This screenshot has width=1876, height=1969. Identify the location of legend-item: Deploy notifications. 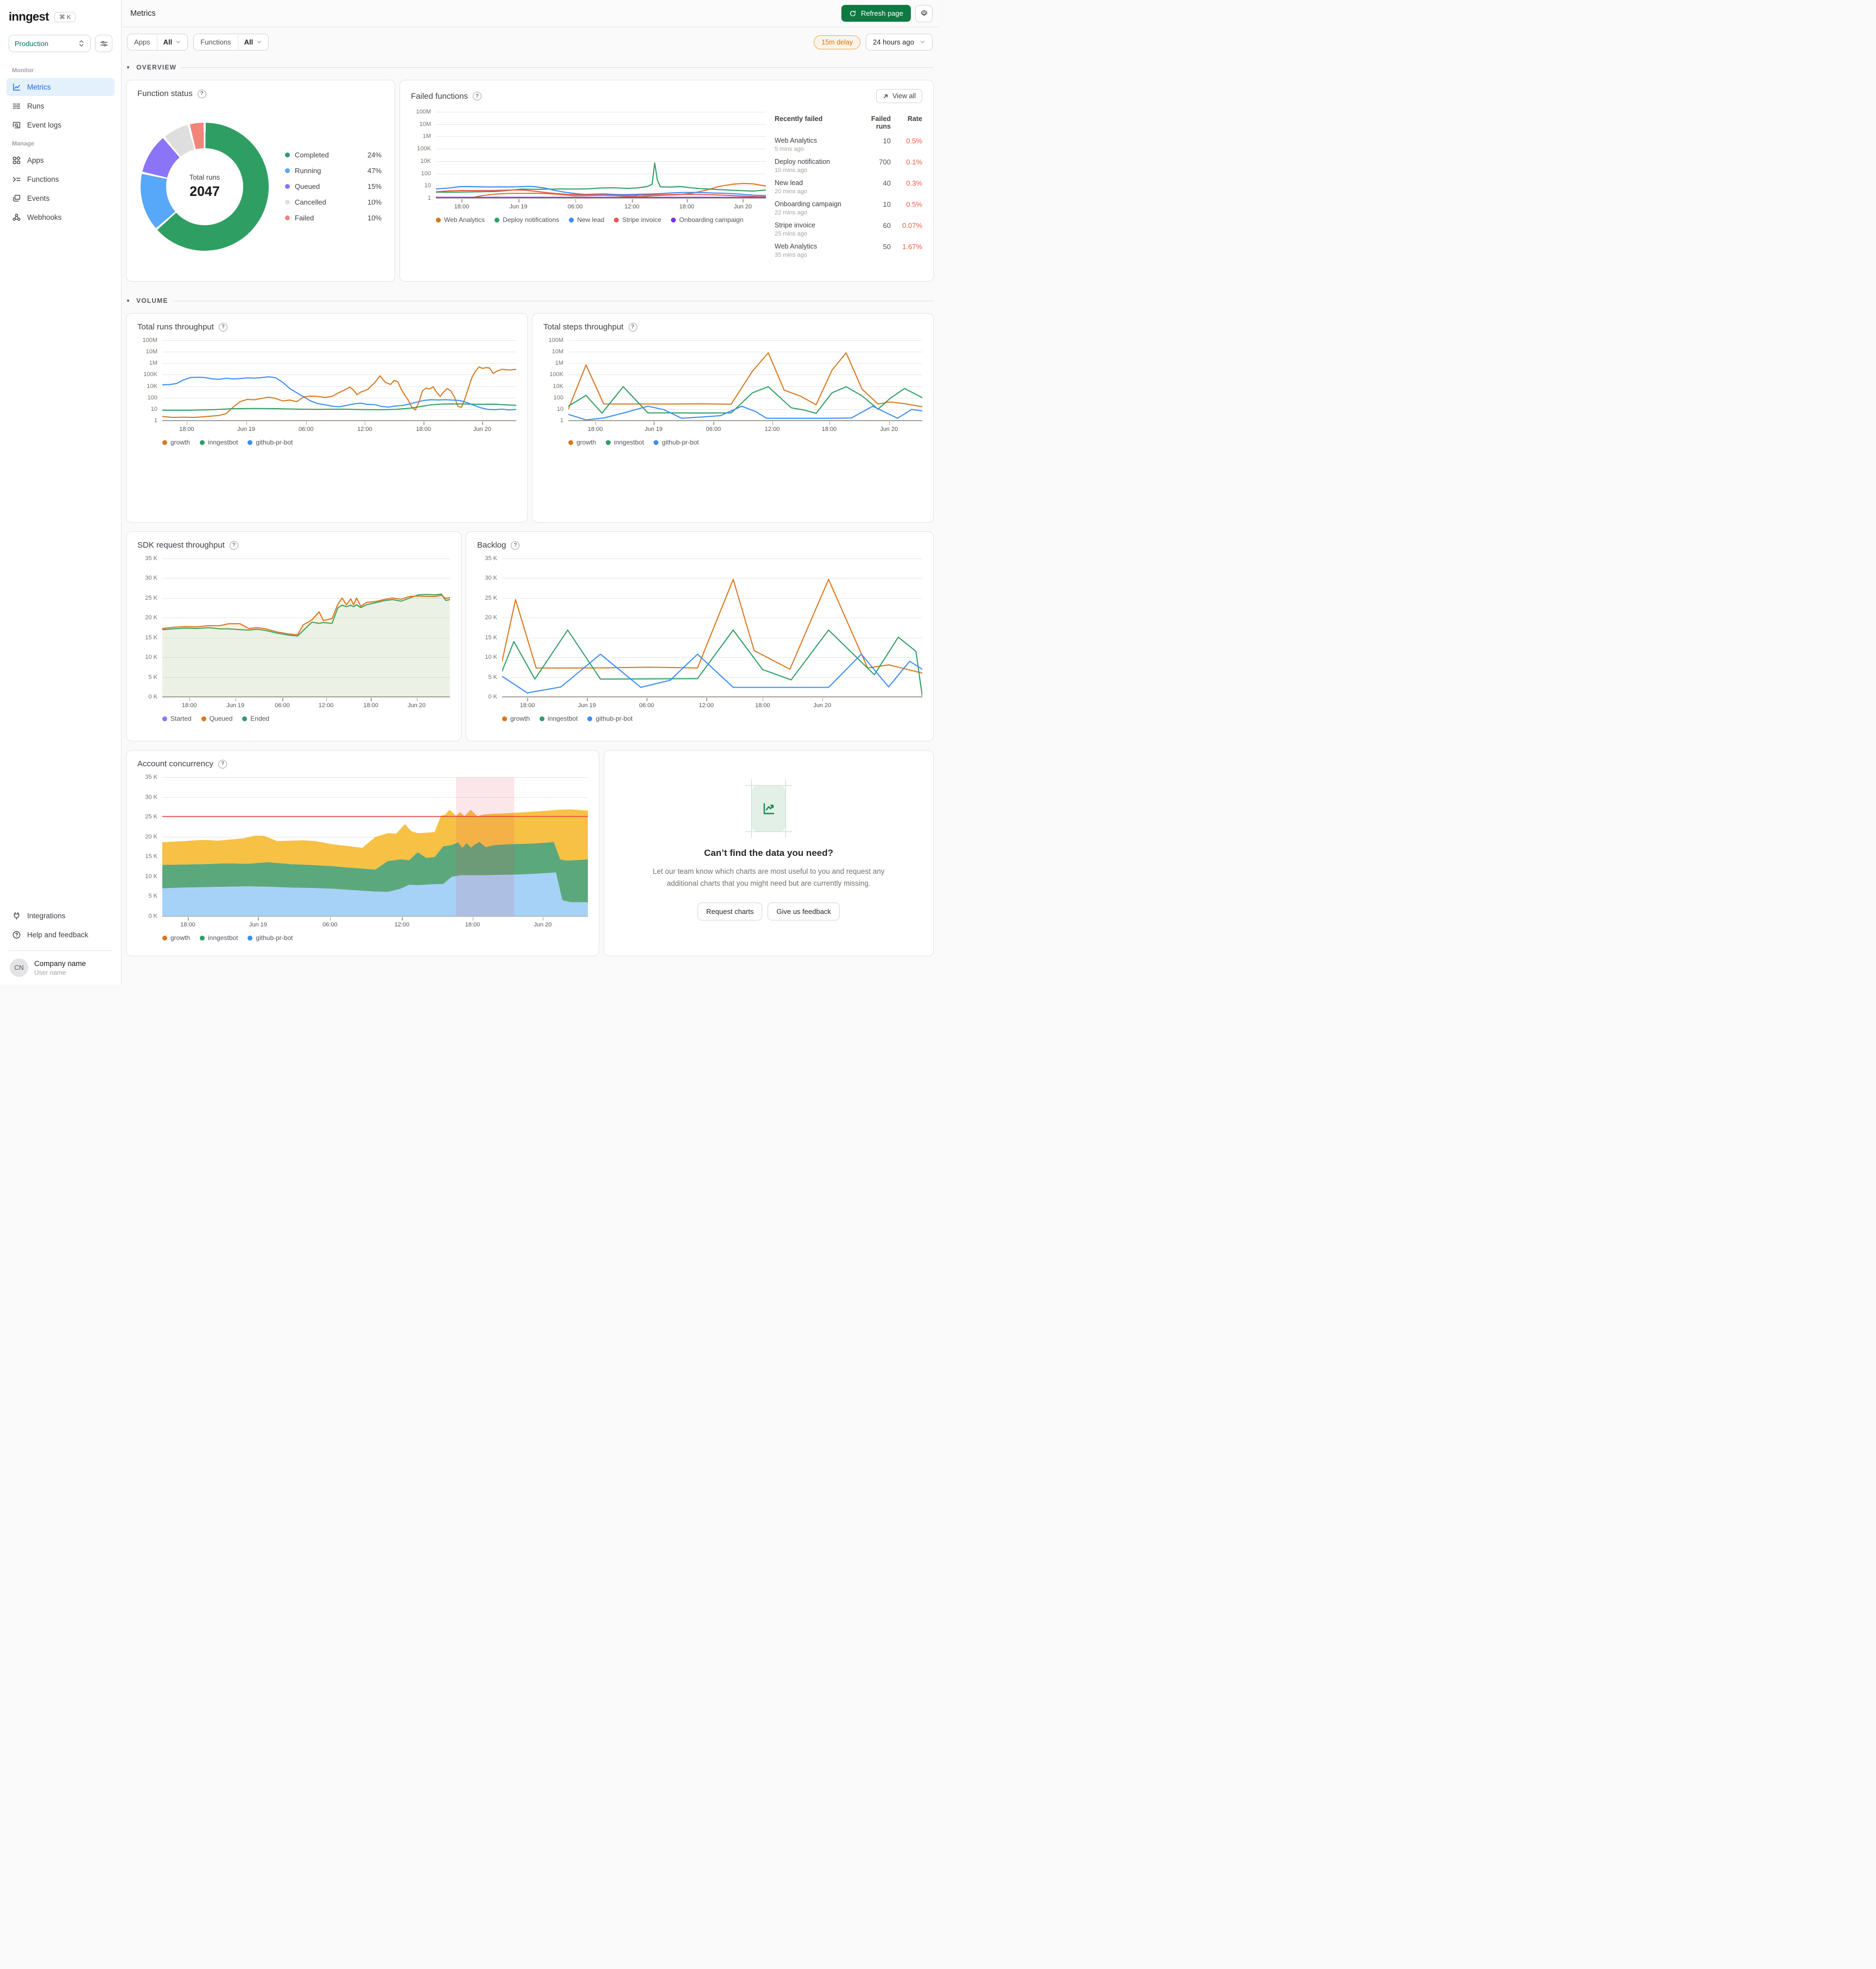
(527, 220).